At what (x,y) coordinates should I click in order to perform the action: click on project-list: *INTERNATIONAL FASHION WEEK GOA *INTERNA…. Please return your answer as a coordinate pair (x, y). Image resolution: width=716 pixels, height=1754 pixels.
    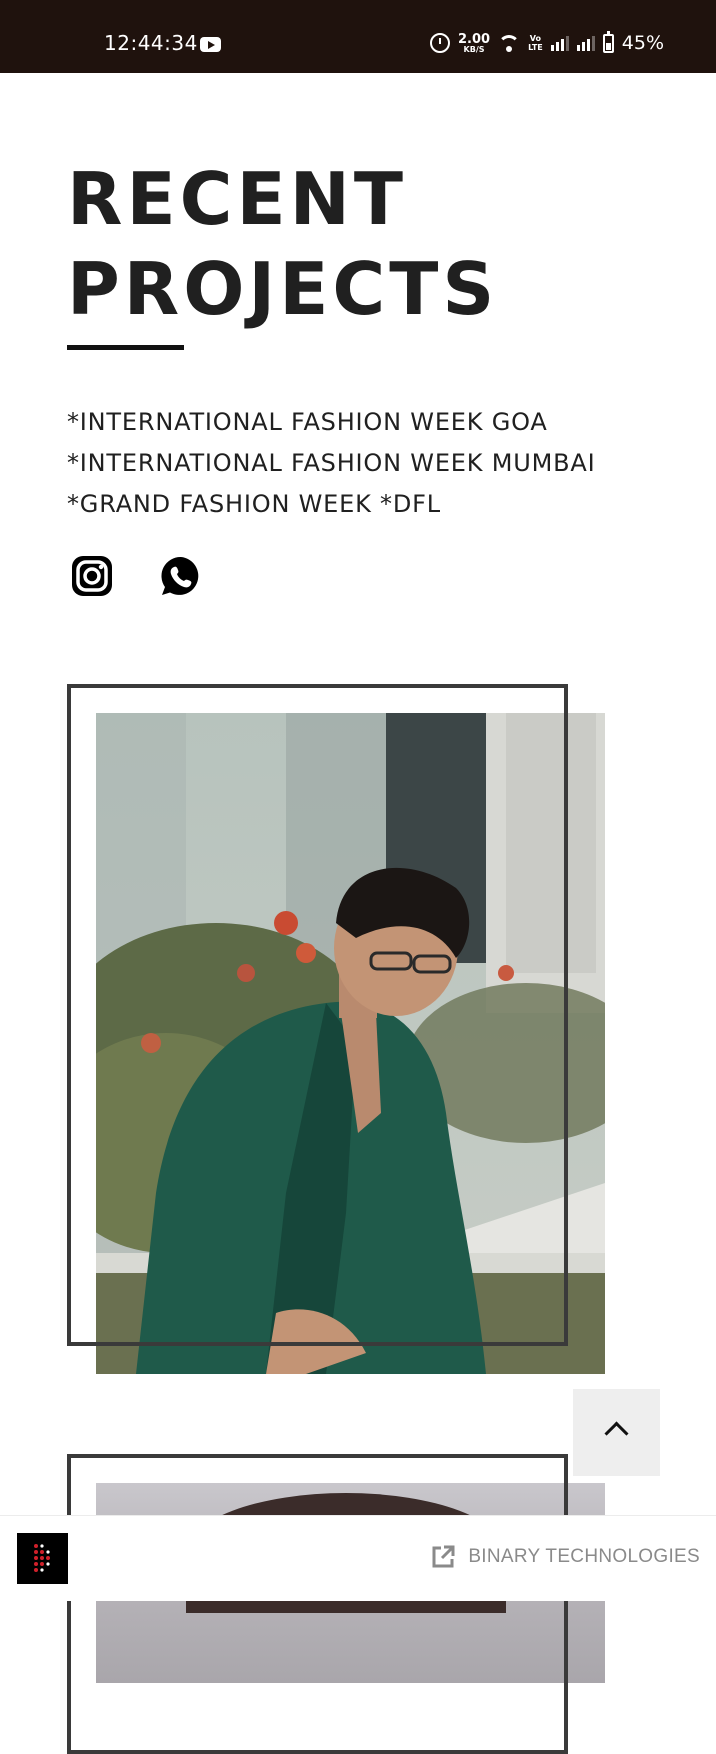
    Looking at the image, I should click on (331, 463).